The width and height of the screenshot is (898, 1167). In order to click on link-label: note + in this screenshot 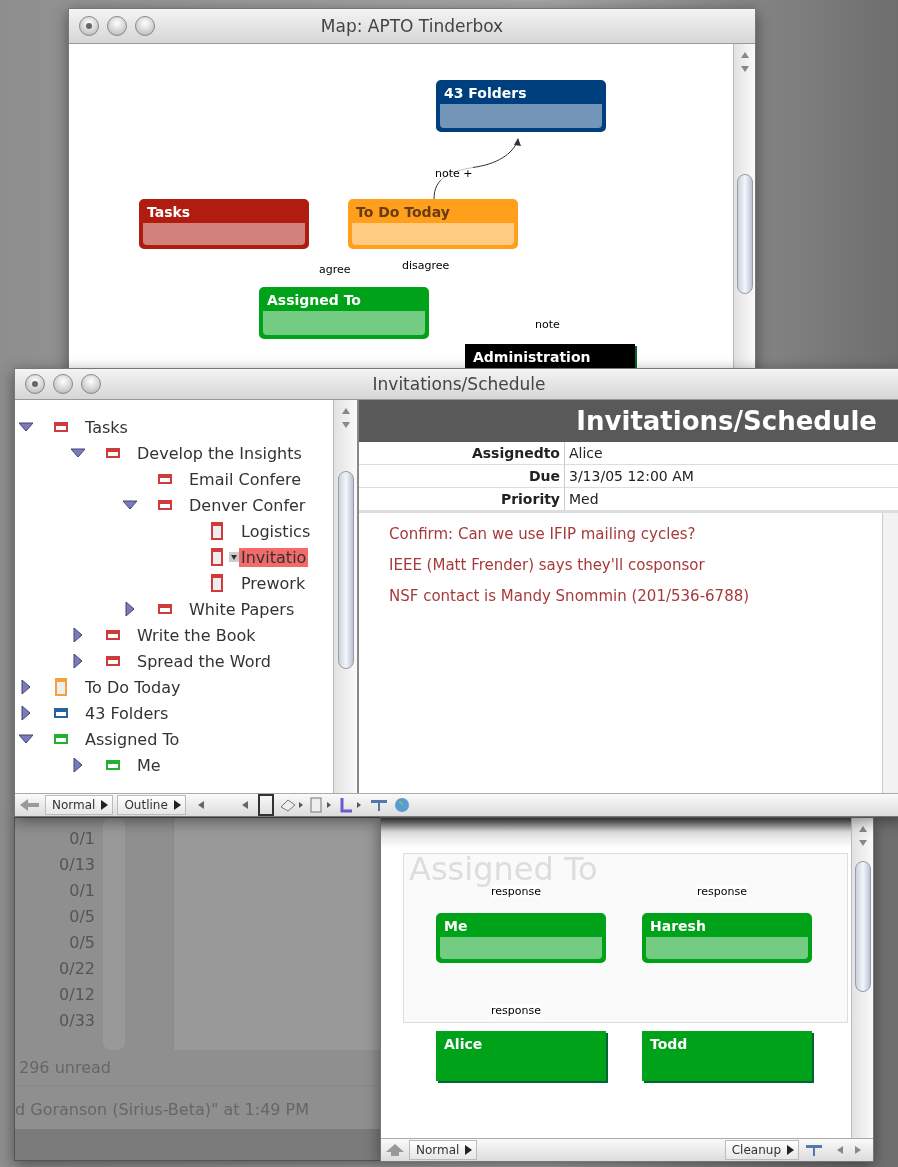, I will do `click(454, 173)`.